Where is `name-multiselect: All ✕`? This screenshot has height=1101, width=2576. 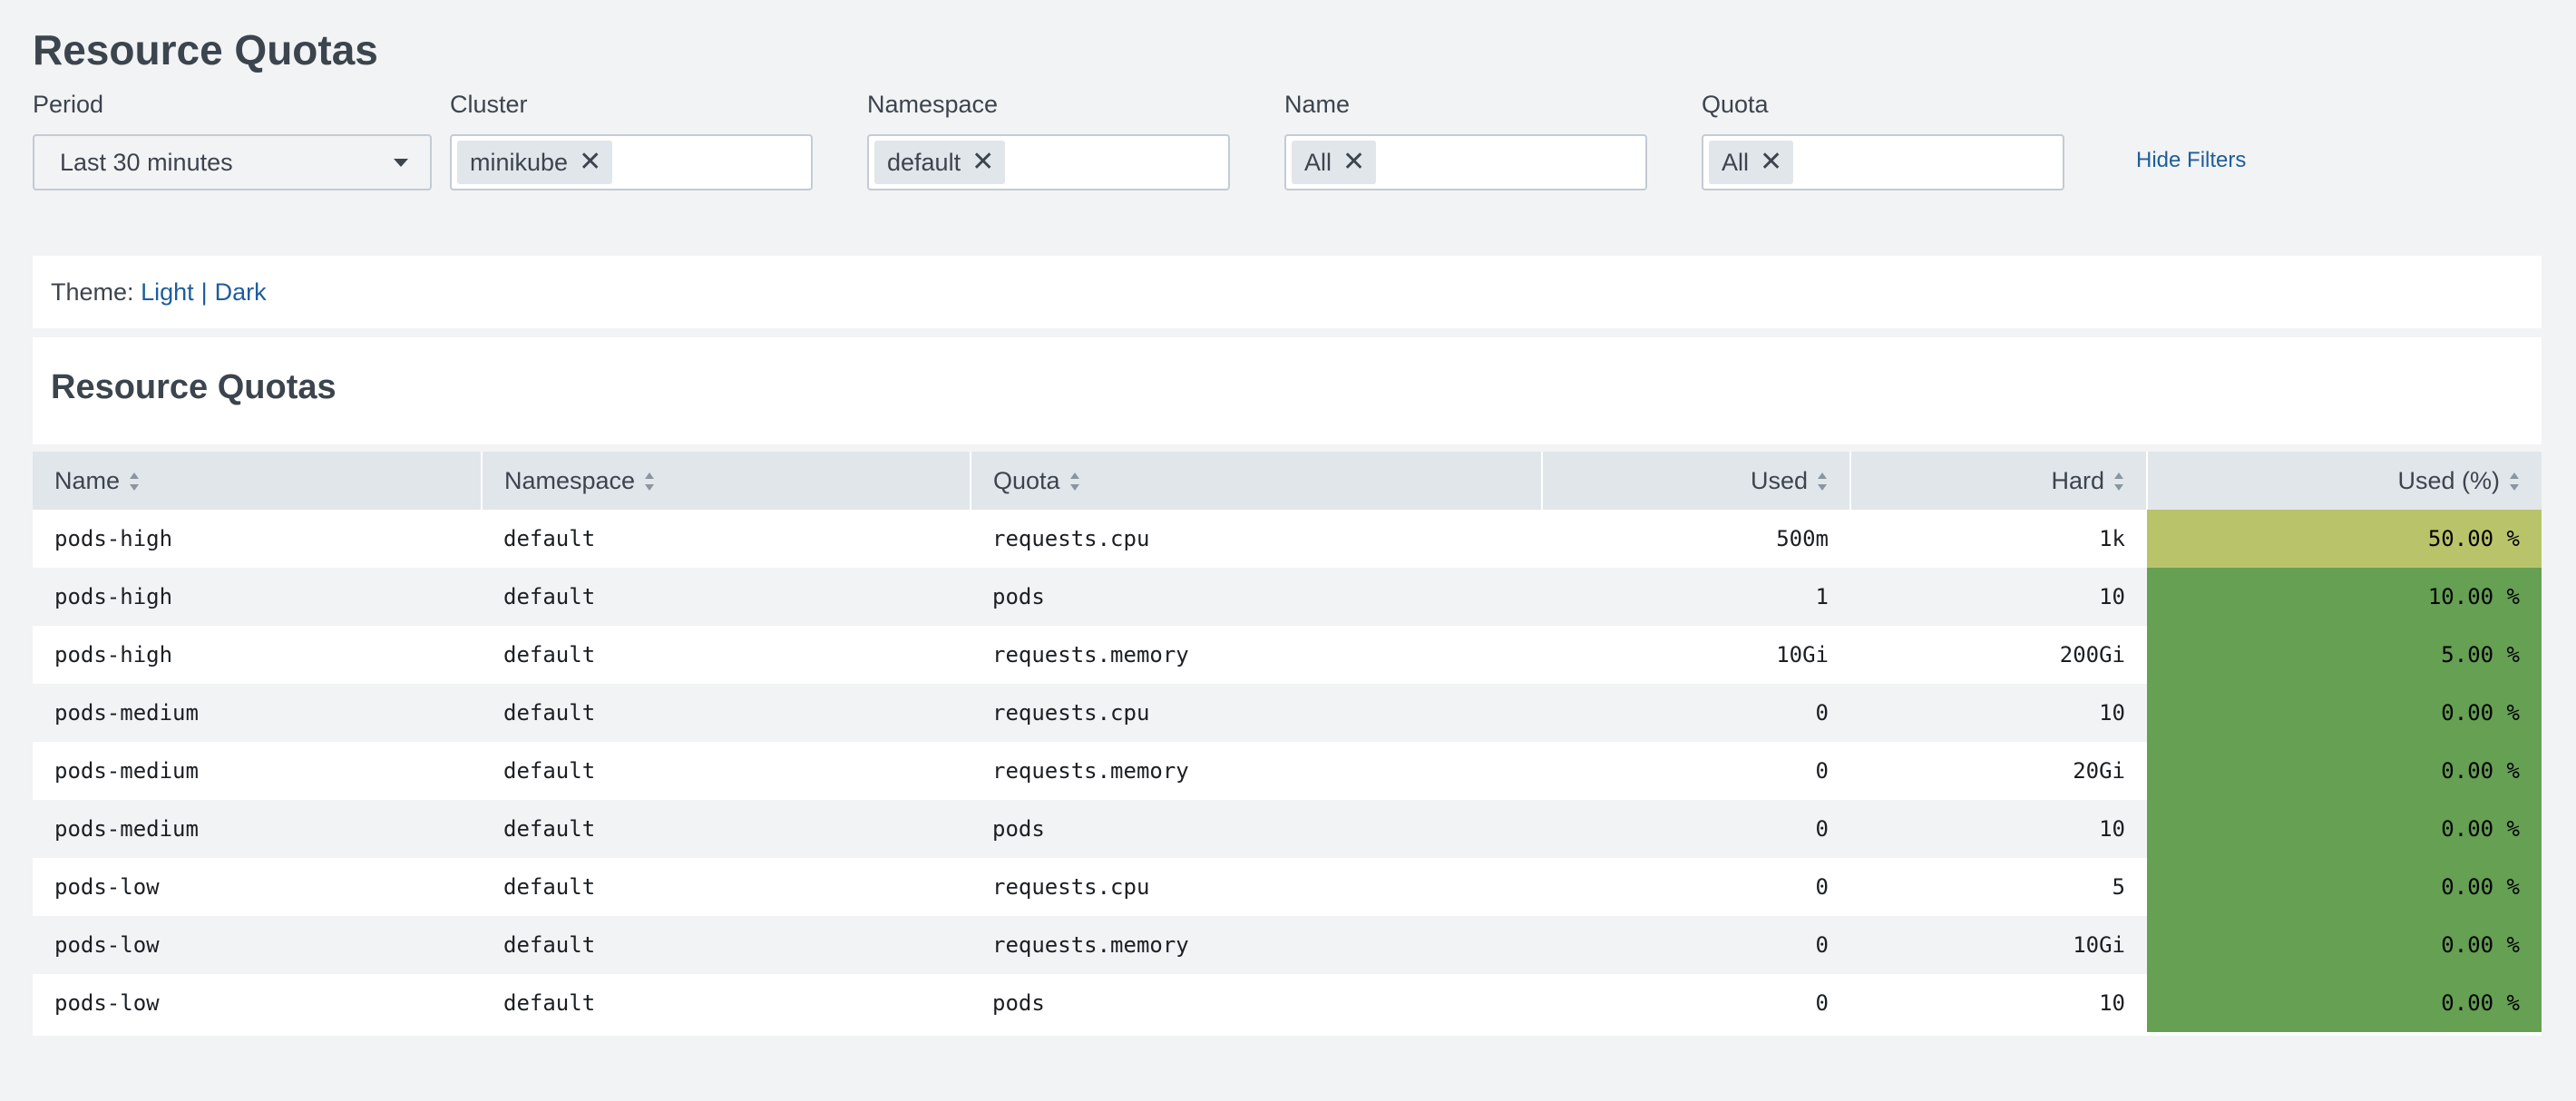 name-multiselect: All ✕ is located at coordinates (1465, 162).